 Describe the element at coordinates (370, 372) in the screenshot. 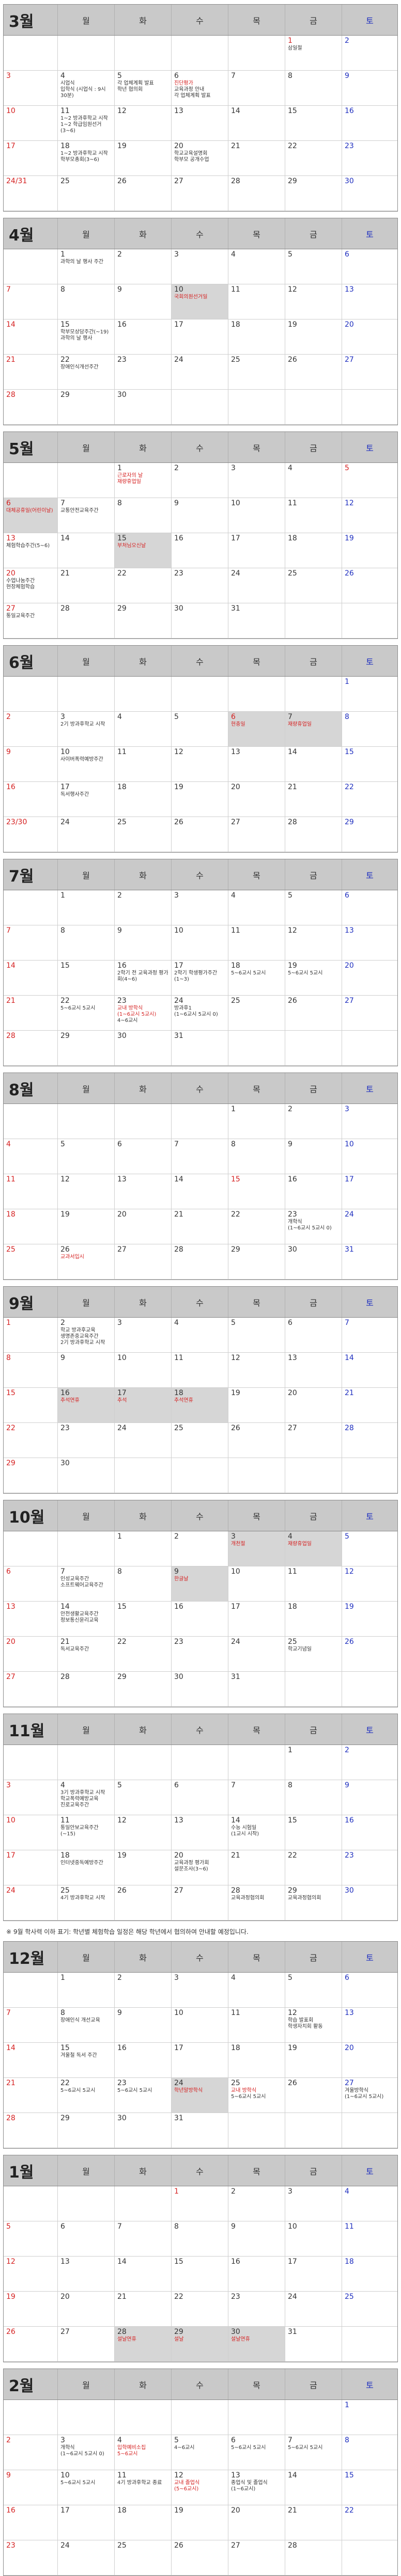

I see `day-cell: 27` at that location.